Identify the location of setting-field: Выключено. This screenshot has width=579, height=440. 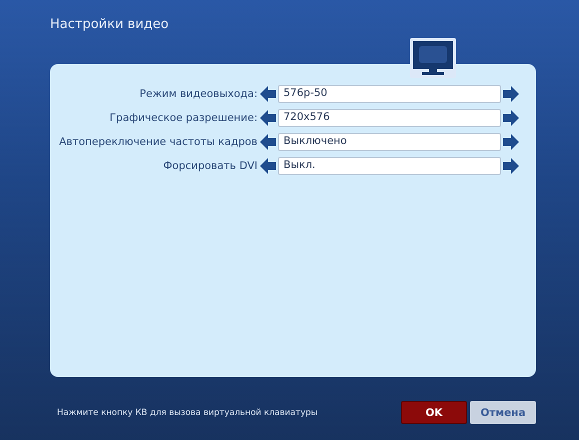
(389, 142).